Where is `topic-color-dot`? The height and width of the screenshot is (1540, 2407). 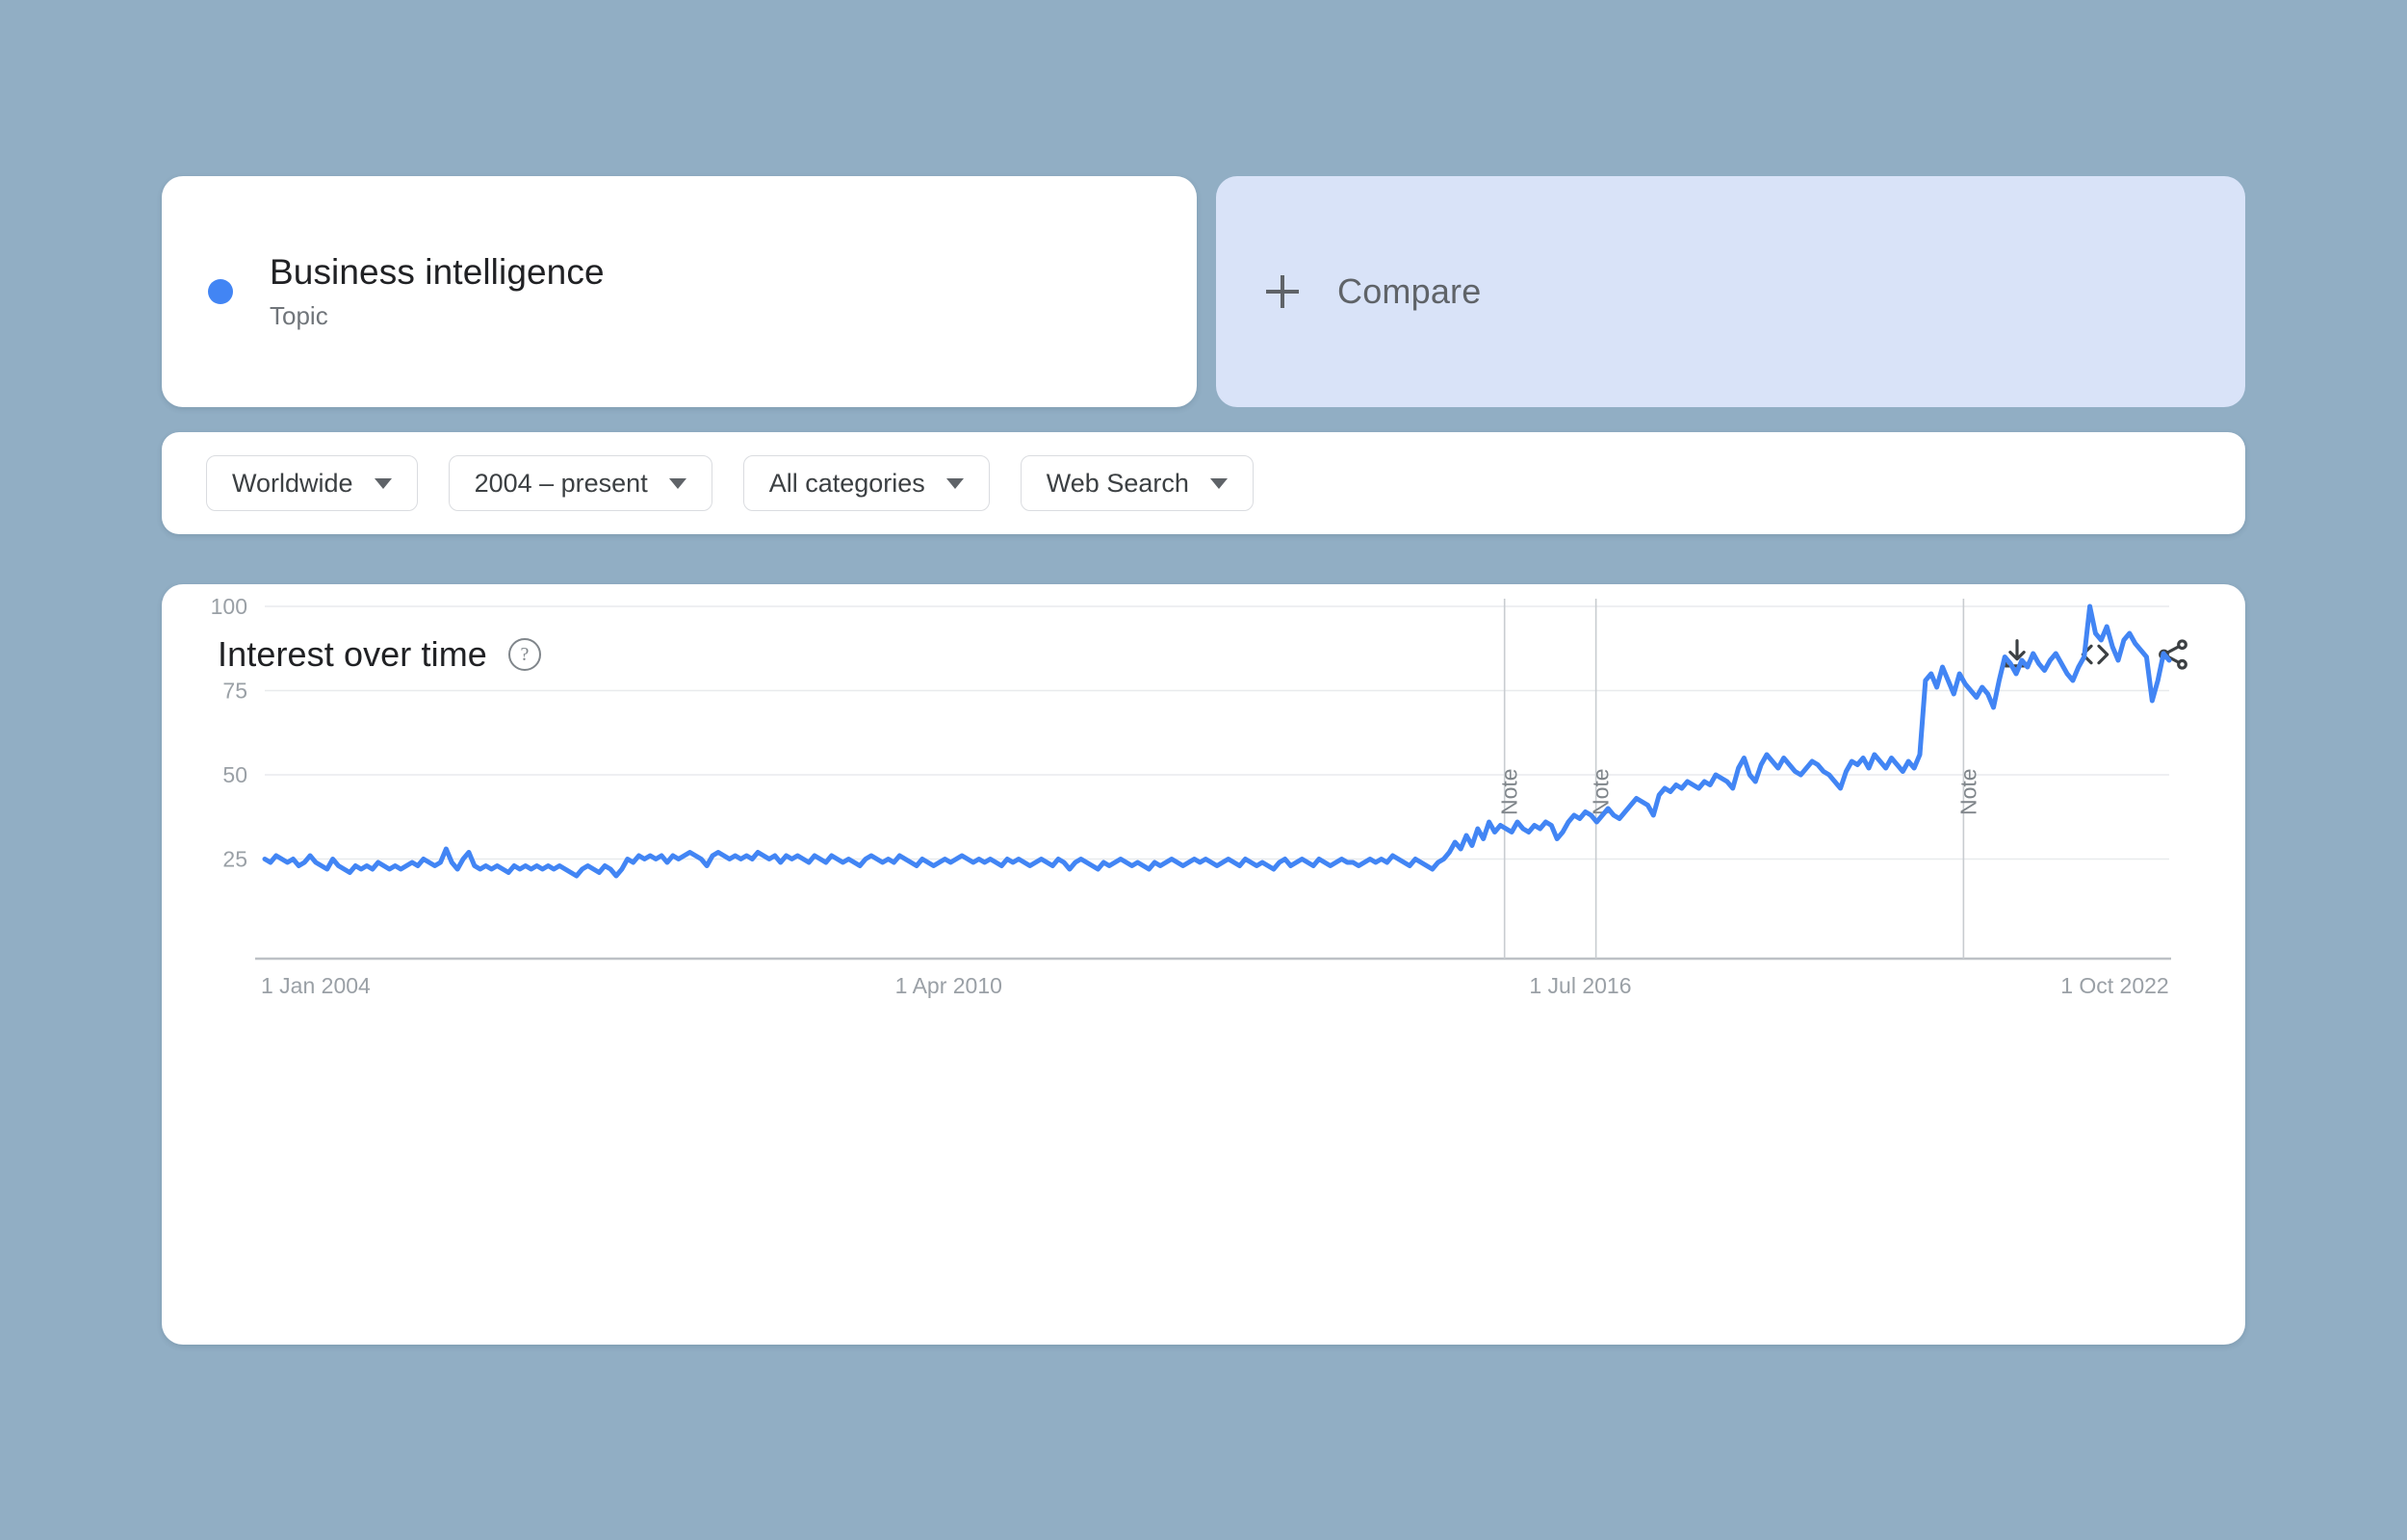 topic-color-dot is located at coordinates (220, 291).